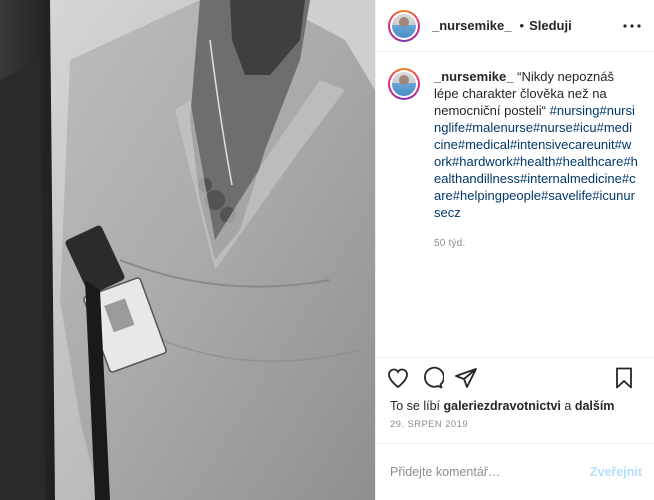 Image resolution: width=654 pixels, height=500 pixels. I want to click on likes-conj: a, so click(567, 406).